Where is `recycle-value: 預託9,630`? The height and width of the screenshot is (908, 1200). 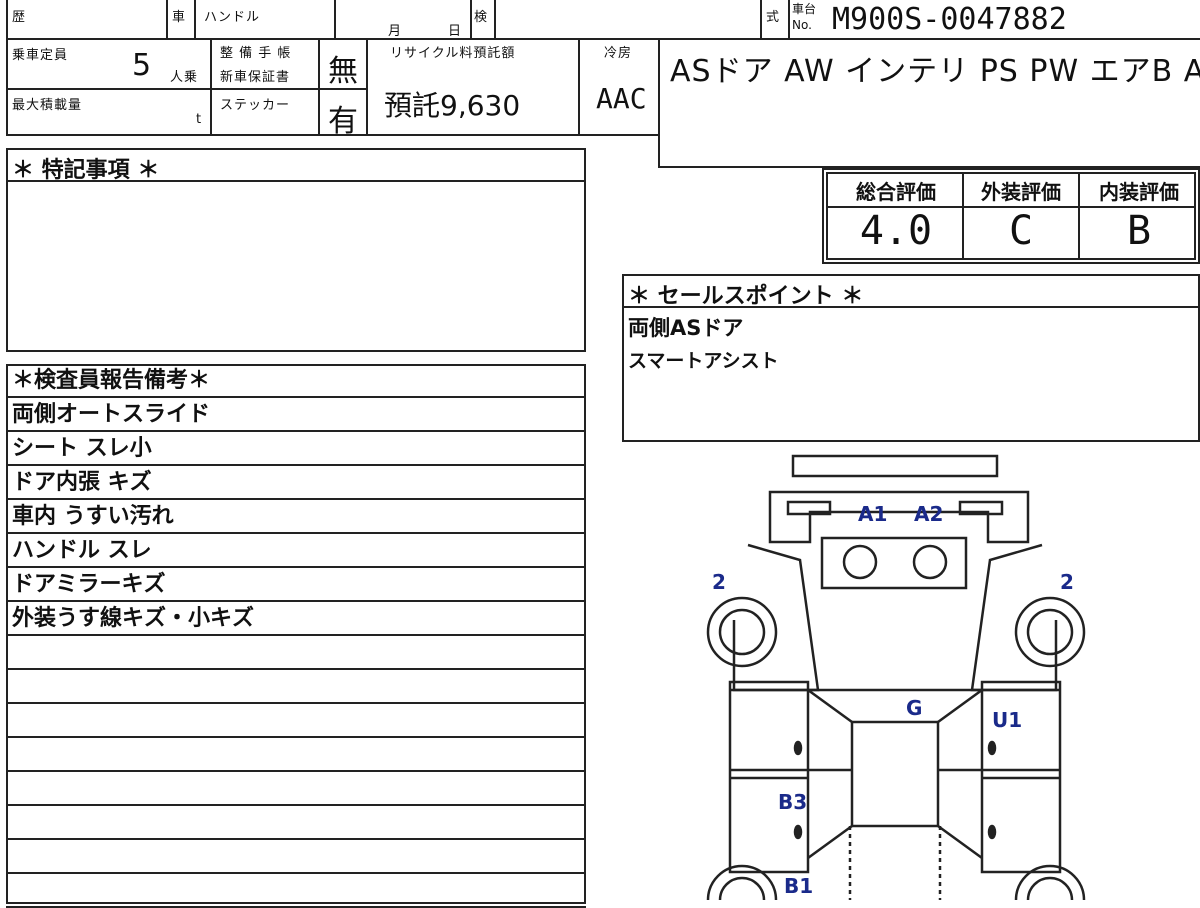 recycle-value: 預託9,630 is located at coordinates (452, 105).